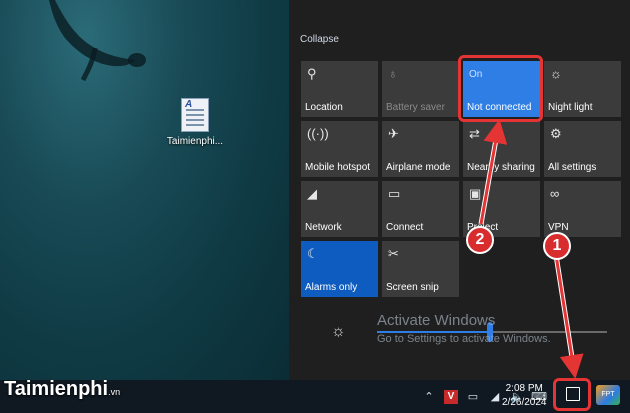 The width and height of the screenshot is (630, 413). Describe the element at coordinates (557, 246) in the screenshot. I see `step-badge-1: 1` at that location.